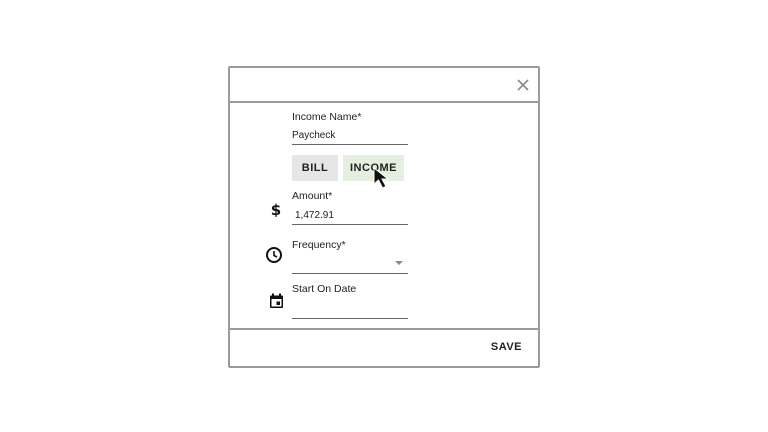 Image resolution: width=768 pixels, height=432 pixels. What do you see at coordinates (384, 348) in the screenshot?
I see `dialog-footer: SAVE` at bounding box center [384, 348].